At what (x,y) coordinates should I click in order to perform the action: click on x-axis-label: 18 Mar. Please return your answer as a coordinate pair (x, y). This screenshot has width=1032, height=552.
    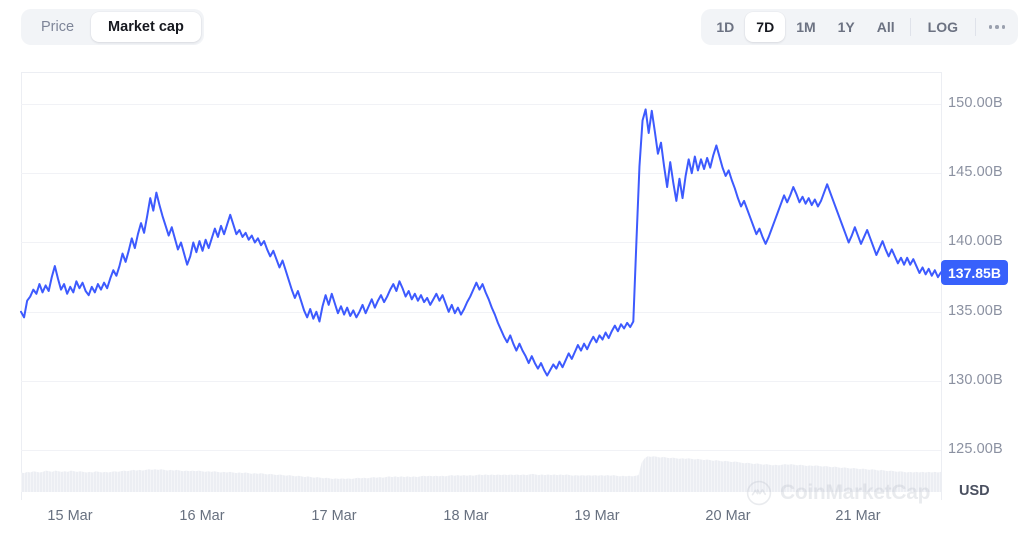
    Looking at the image, I should click on (466, 516).